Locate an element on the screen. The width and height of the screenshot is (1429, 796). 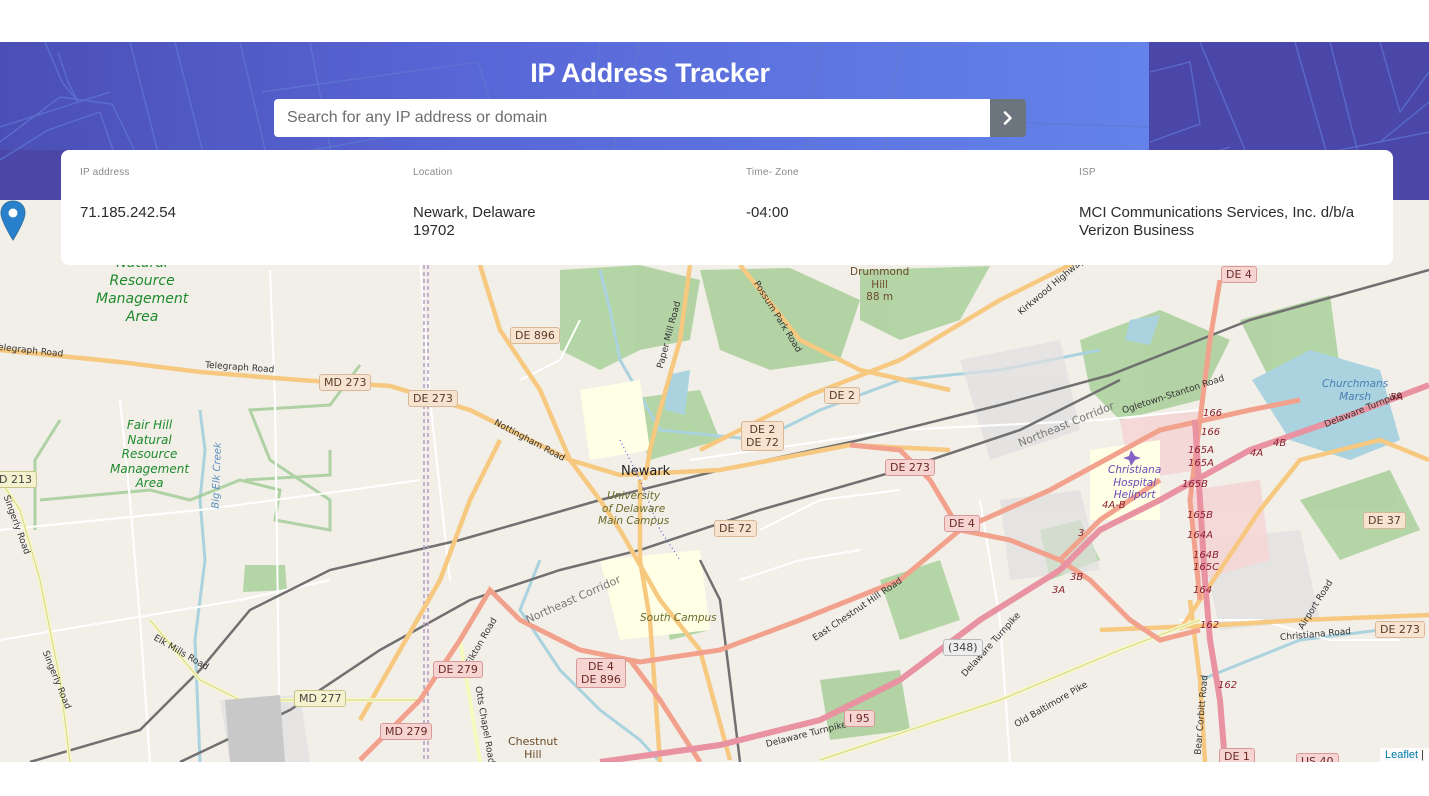
search-bar is located at coordinates (650, 118).